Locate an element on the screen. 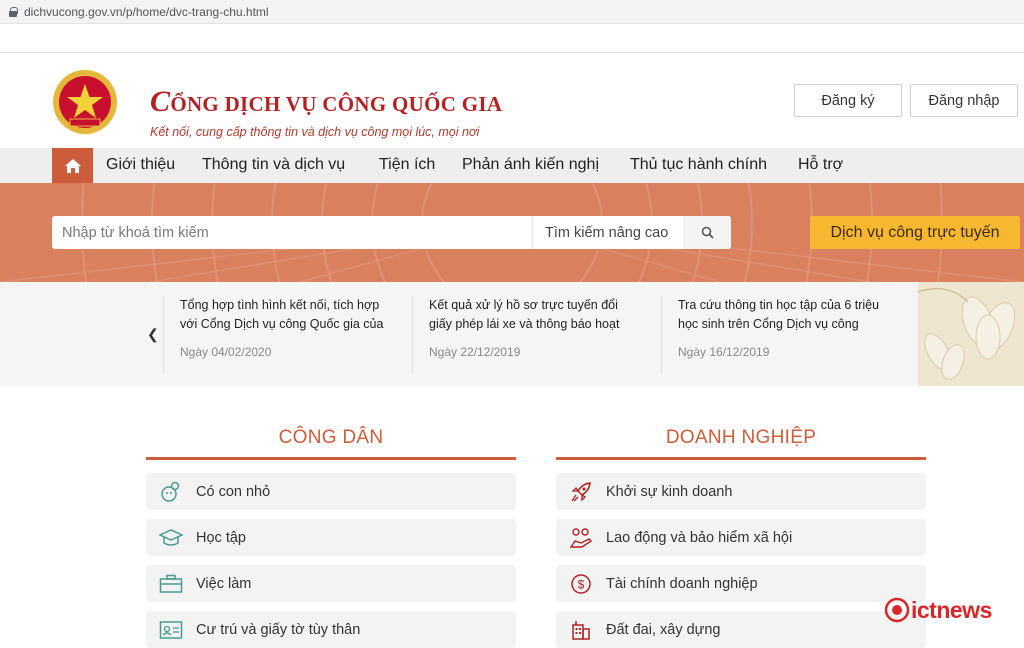  business-item-label: Tài chính doanh nghiệp is located at coordinates (682, 583).